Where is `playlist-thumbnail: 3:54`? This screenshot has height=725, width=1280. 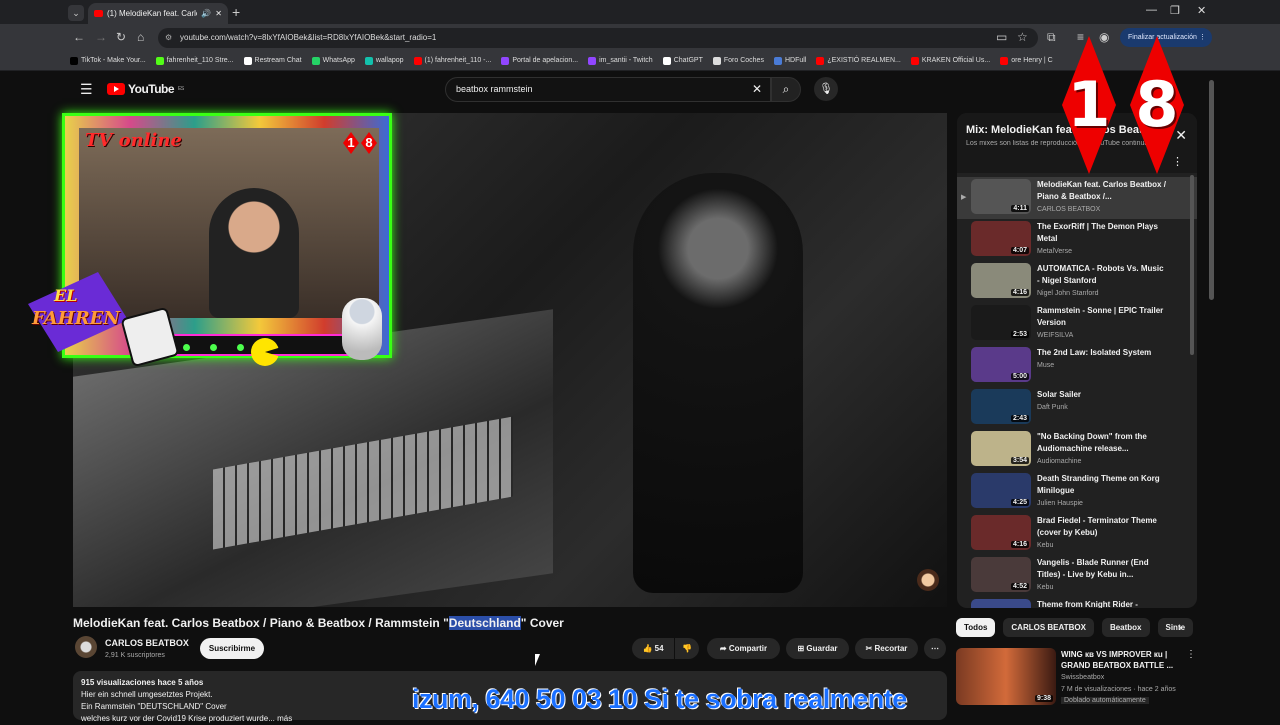 playlist-thumbnail: 3:54 is located at coordinates (1001, 448).